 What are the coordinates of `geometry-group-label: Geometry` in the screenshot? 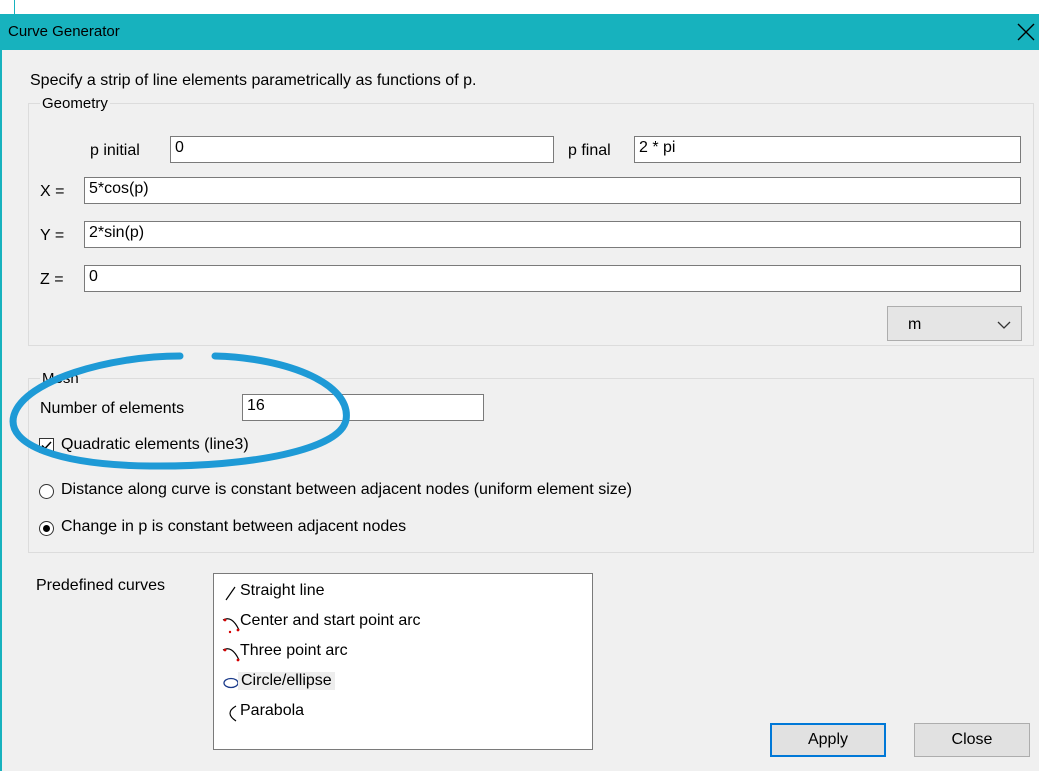 It's located at (75, 103).